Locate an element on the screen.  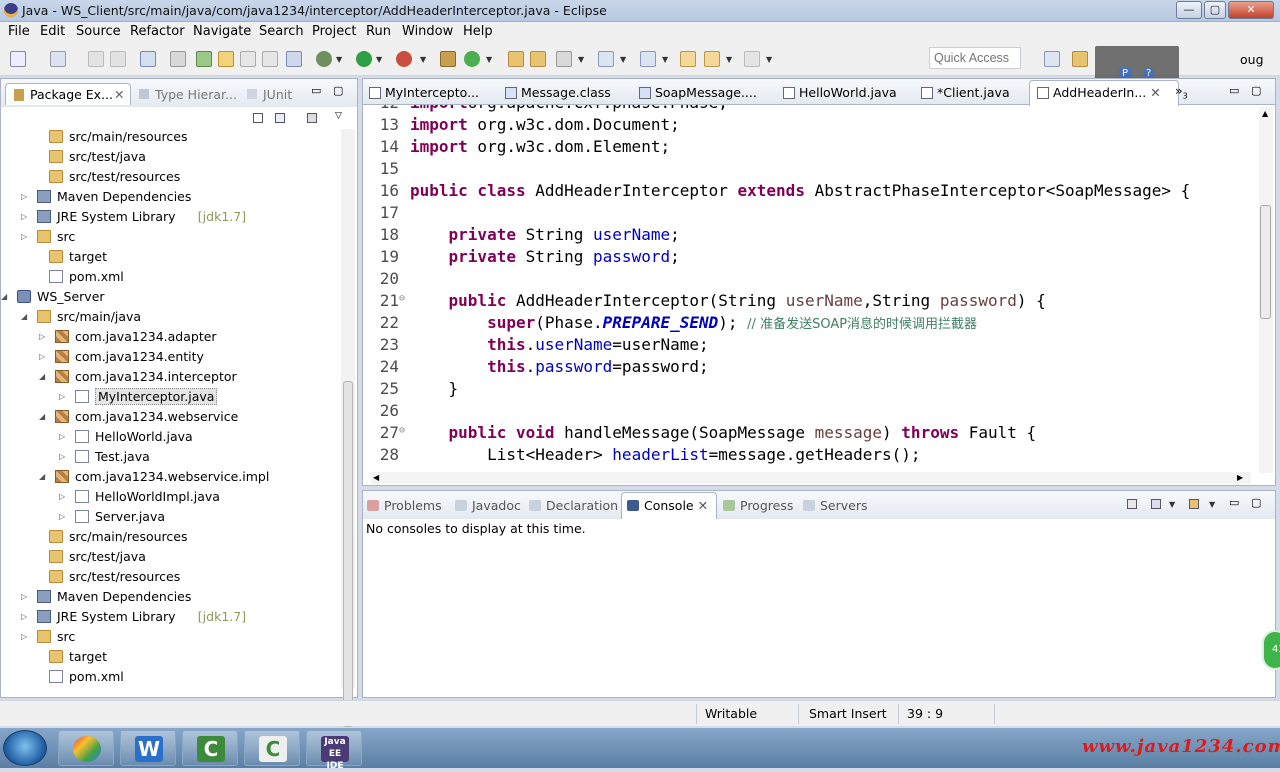
code-line: 14 import org.w3c.dom.Element; is located at coordinates (811, 148).